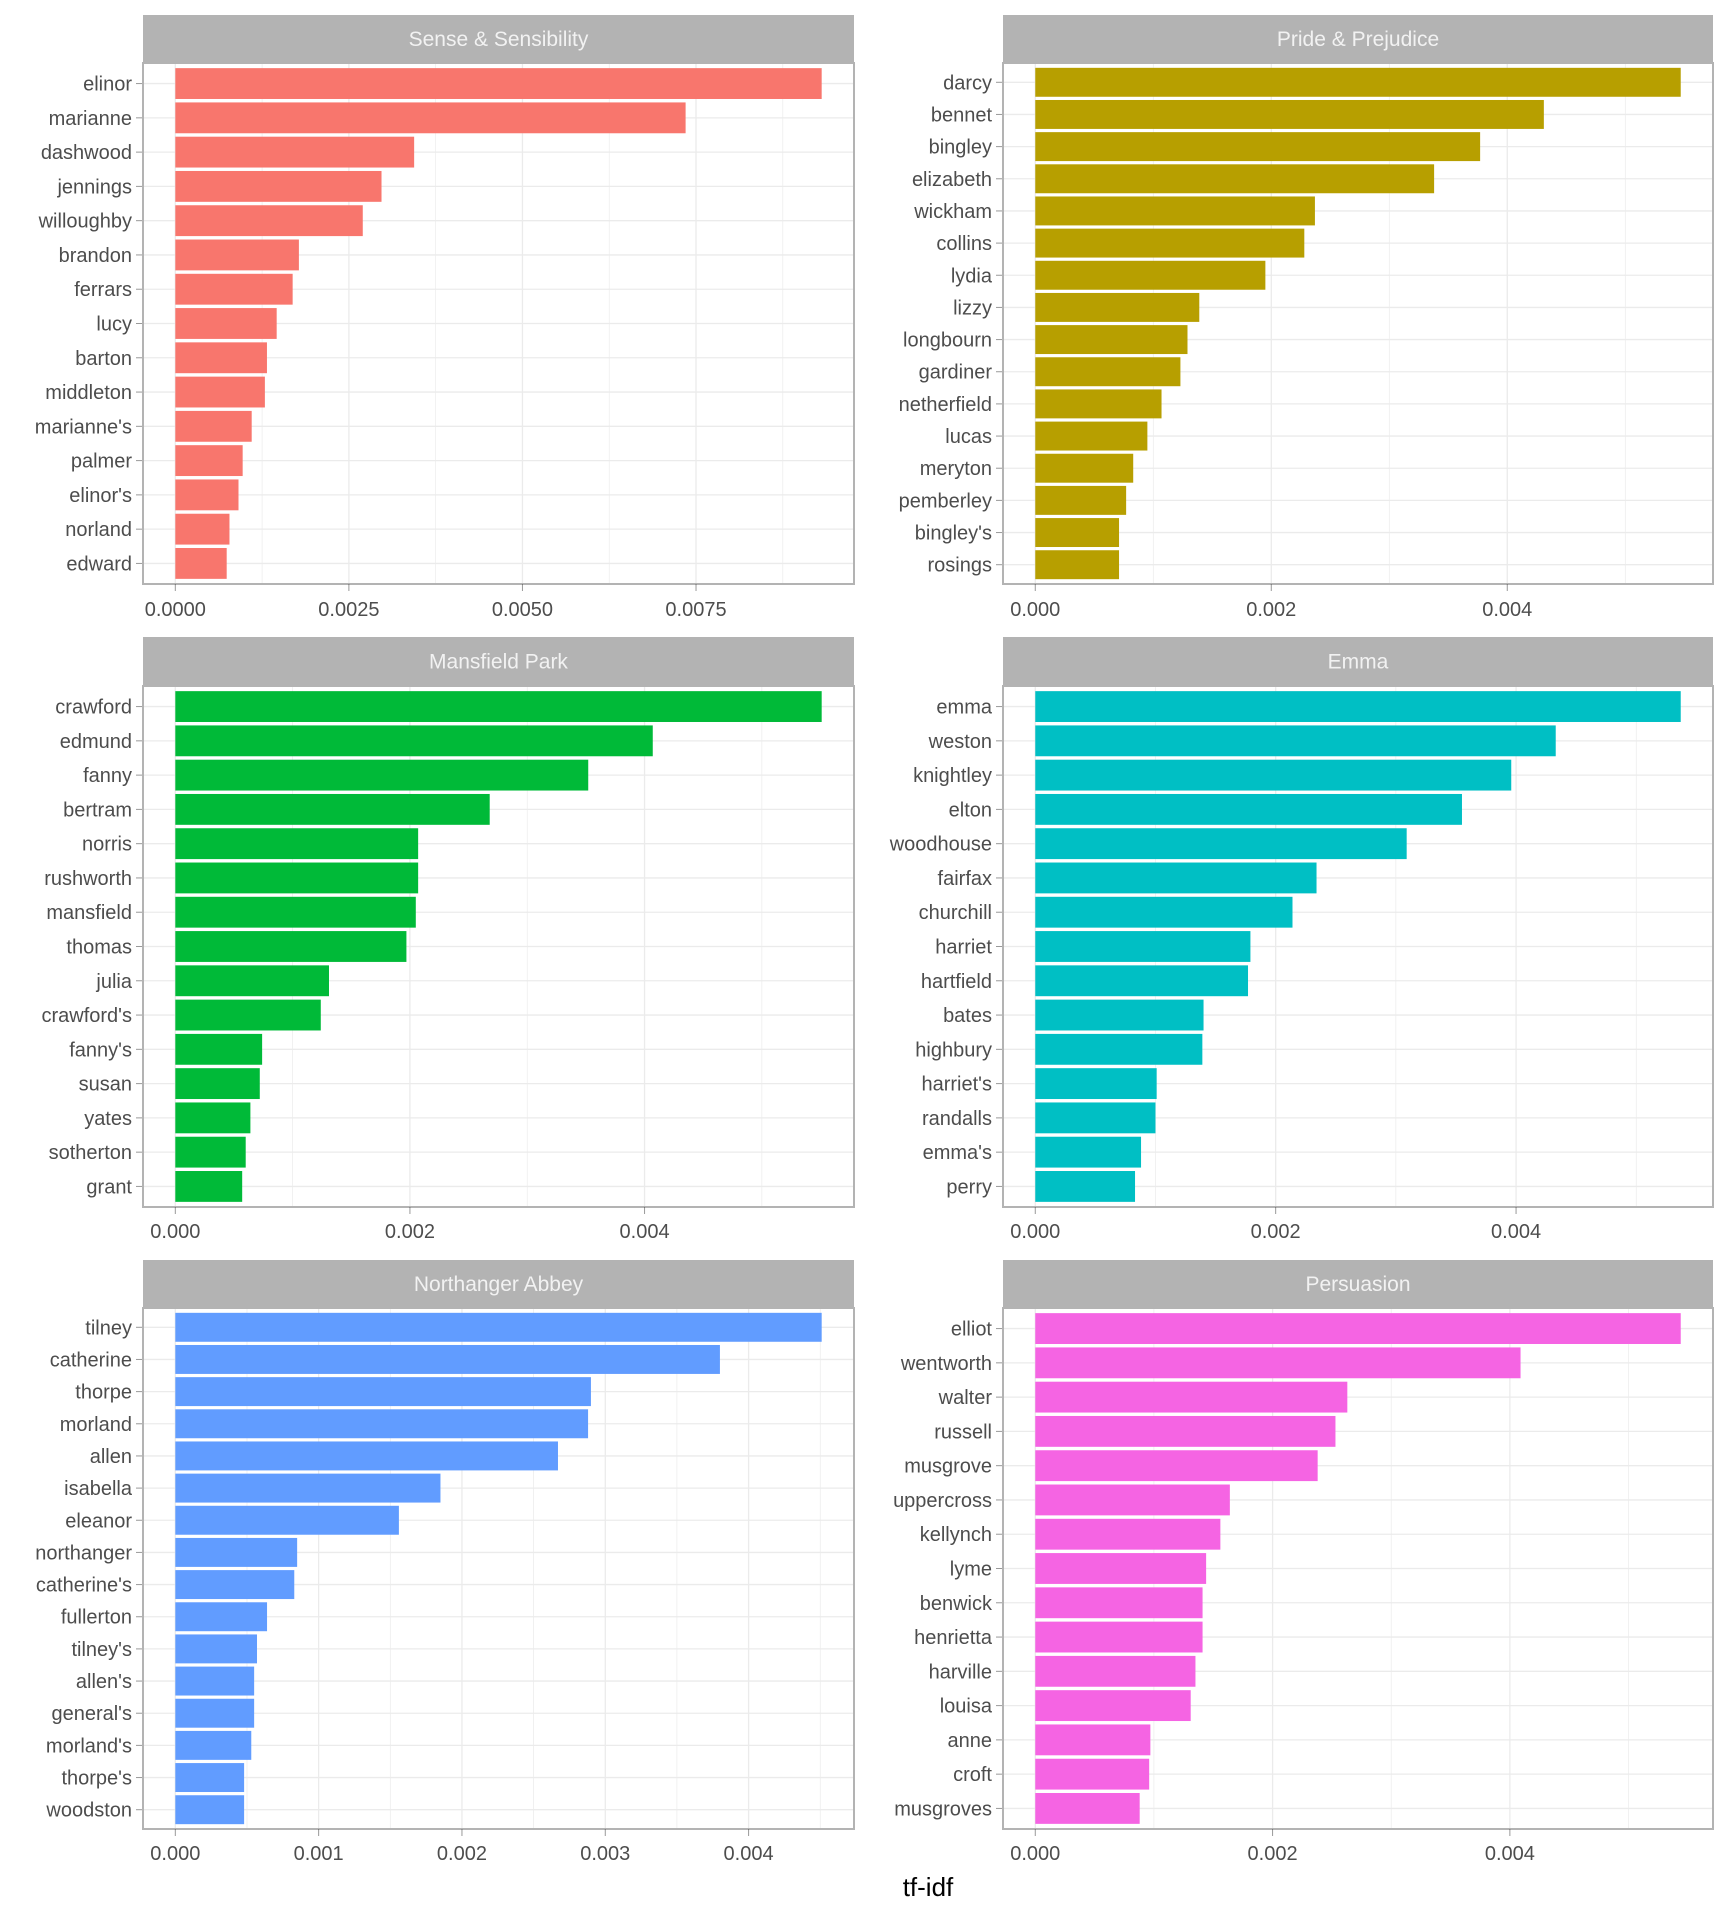  I want to click on bar-croft, so click(1092, 1774).